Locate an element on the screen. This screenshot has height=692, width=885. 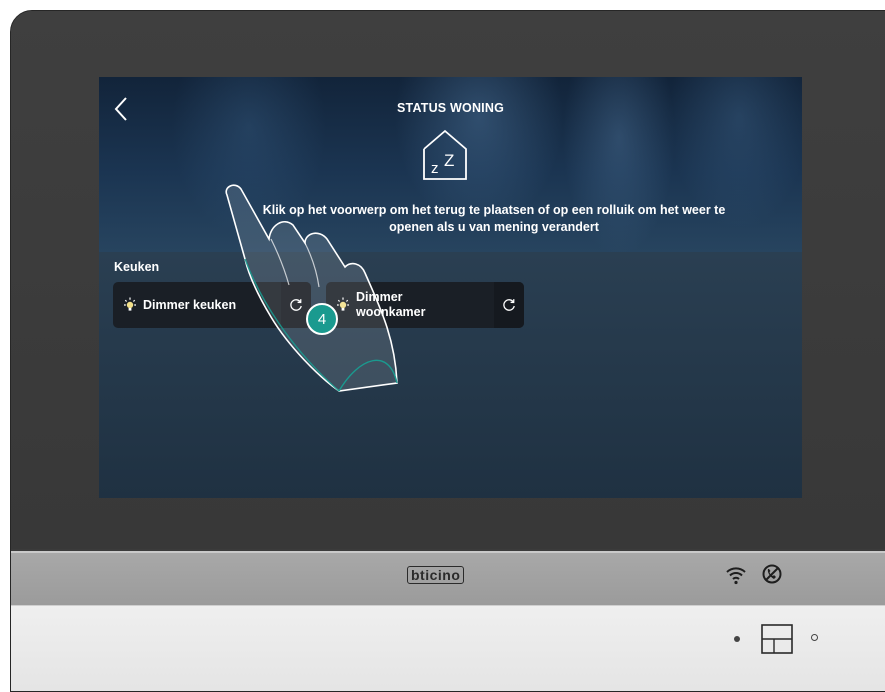
device-card-main: Dimmer woonkamer is located at coordinates (410, 305).